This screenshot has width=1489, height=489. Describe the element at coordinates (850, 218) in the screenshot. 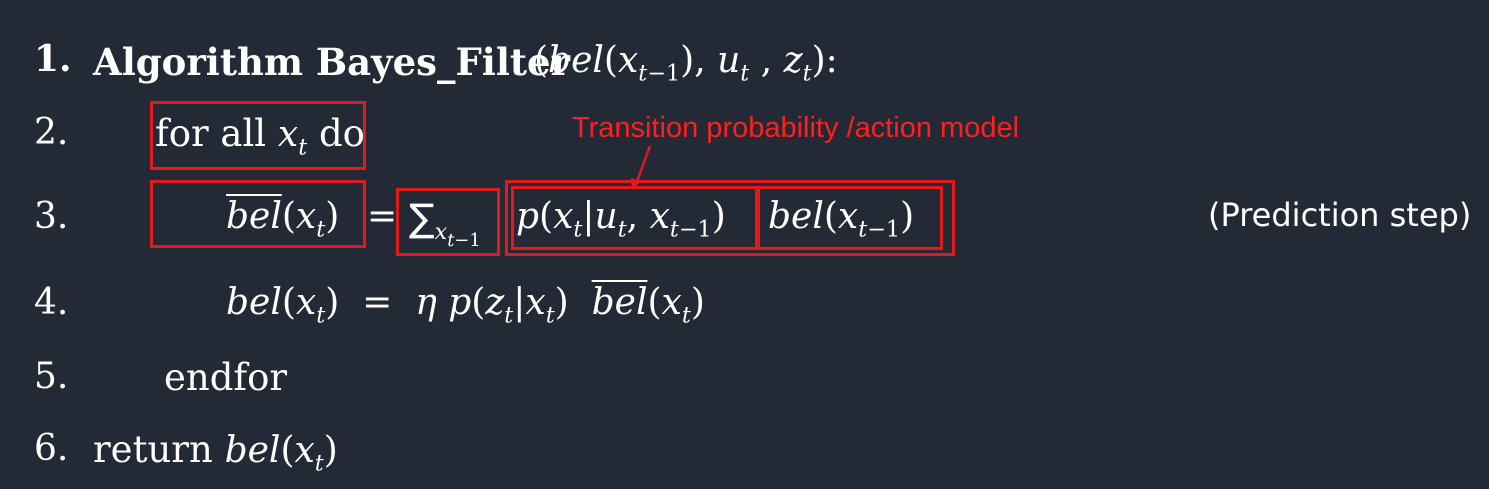

I see `highlight-box-prior` at that location.